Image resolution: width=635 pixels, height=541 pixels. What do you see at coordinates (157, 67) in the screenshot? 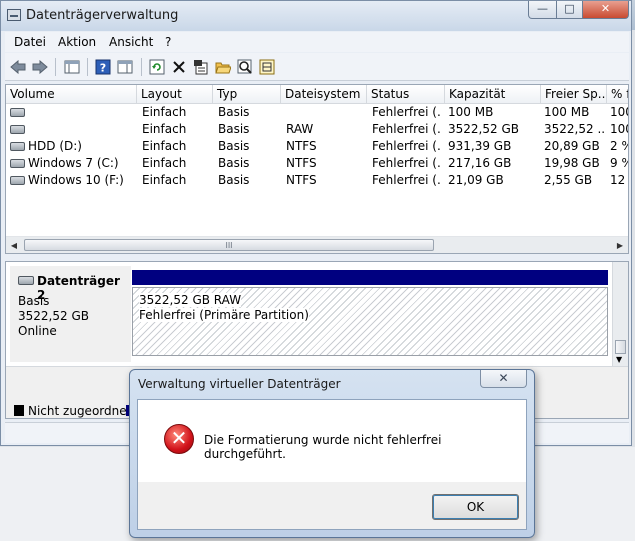
I see `refresh-icon` at bounding box center [157, 67].